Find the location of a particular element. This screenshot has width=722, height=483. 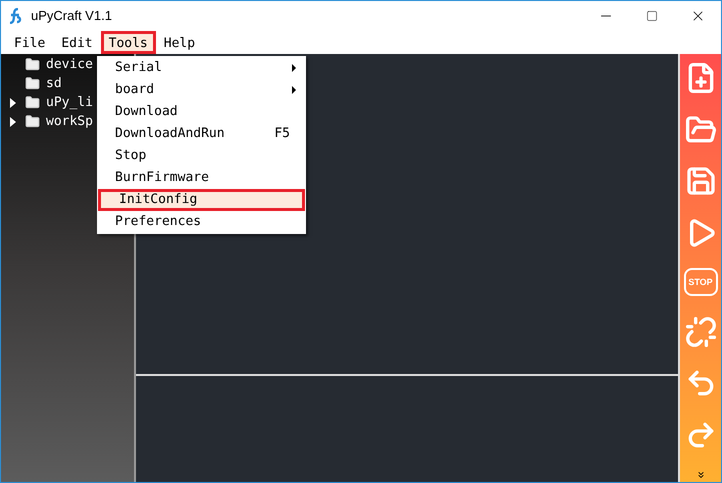

dropdown-item: Preferences is located at coordinates (201, 222).